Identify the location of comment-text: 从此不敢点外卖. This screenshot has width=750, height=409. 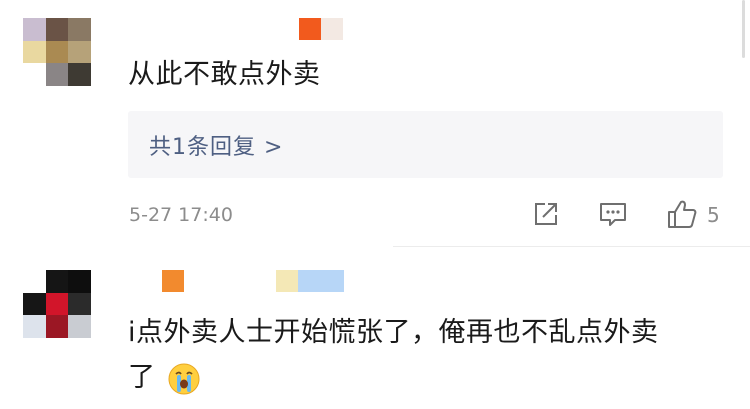
(224, 74).